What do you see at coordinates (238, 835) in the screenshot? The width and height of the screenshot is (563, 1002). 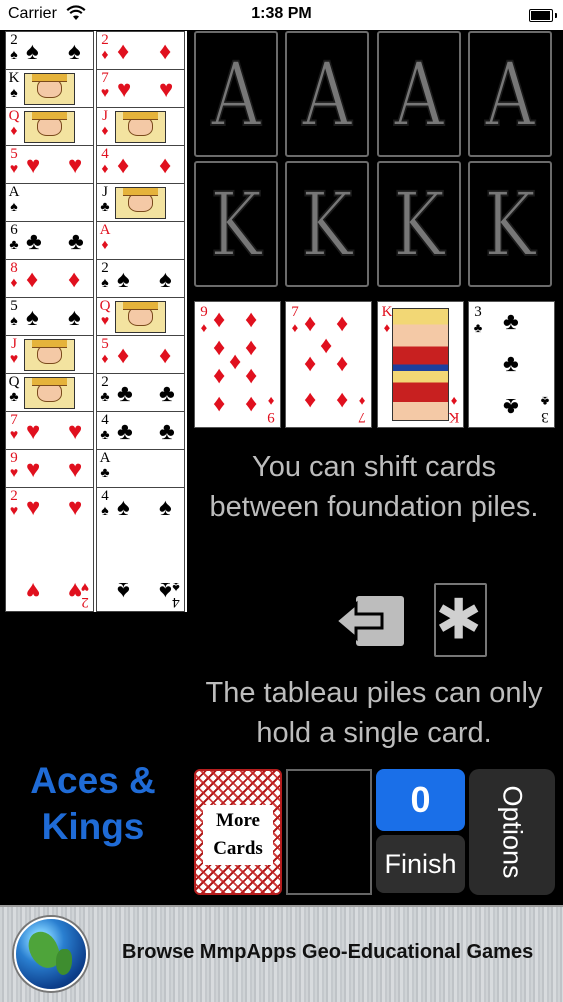 I see `stock-label: More Cards` at bounding box center [238, 835].